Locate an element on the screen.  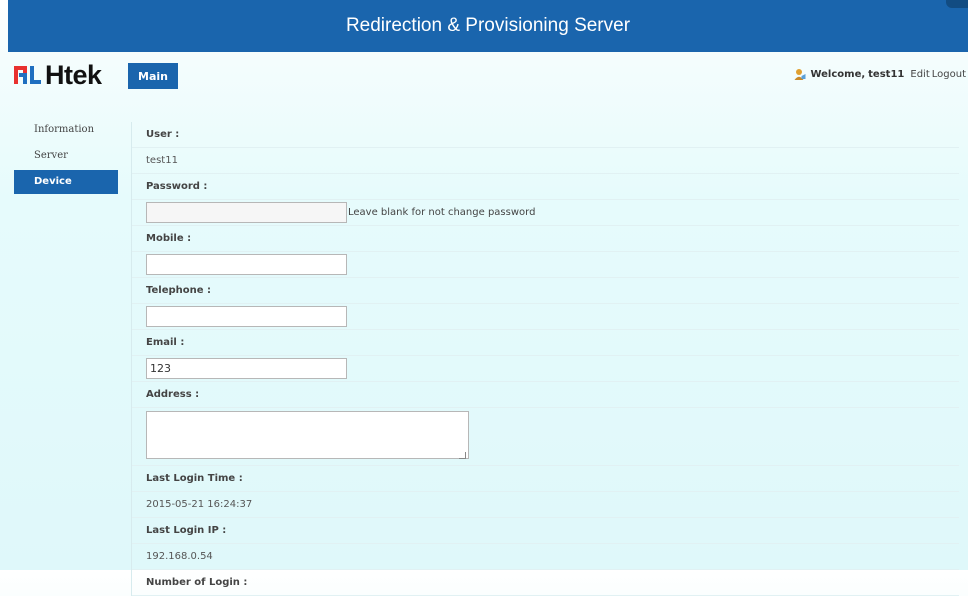
email-label: Email : is located at coordinates (545, 343).